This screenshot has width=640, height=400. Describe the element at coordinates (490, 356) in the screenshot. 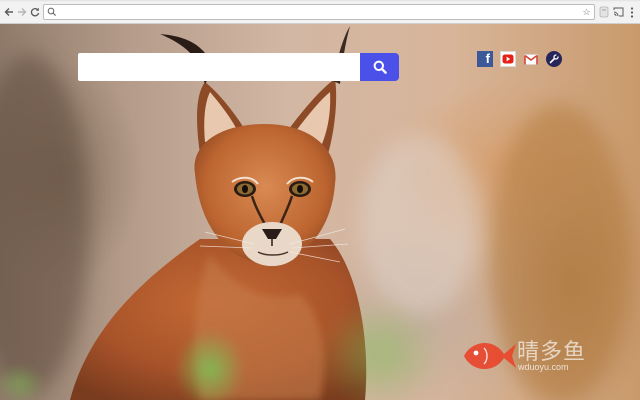

I see `fish-logo-icon` at that location.